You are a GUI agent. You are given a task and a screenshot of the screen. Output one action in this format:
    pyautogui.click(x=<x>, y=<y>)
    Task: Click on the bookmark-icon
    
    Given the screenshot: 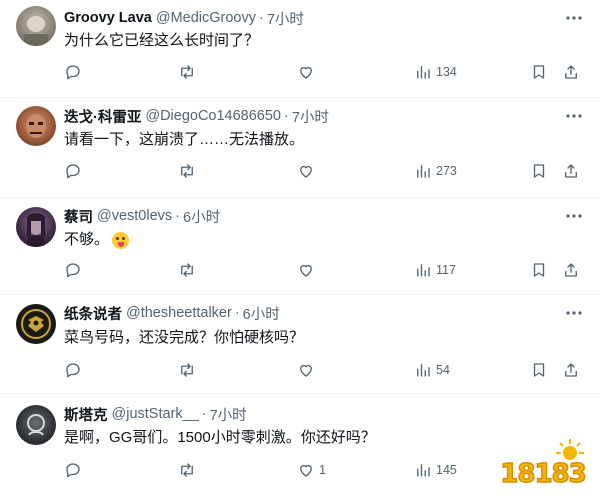 What is the action you would take?
    pyautogui.click(x=539, y=370)
    